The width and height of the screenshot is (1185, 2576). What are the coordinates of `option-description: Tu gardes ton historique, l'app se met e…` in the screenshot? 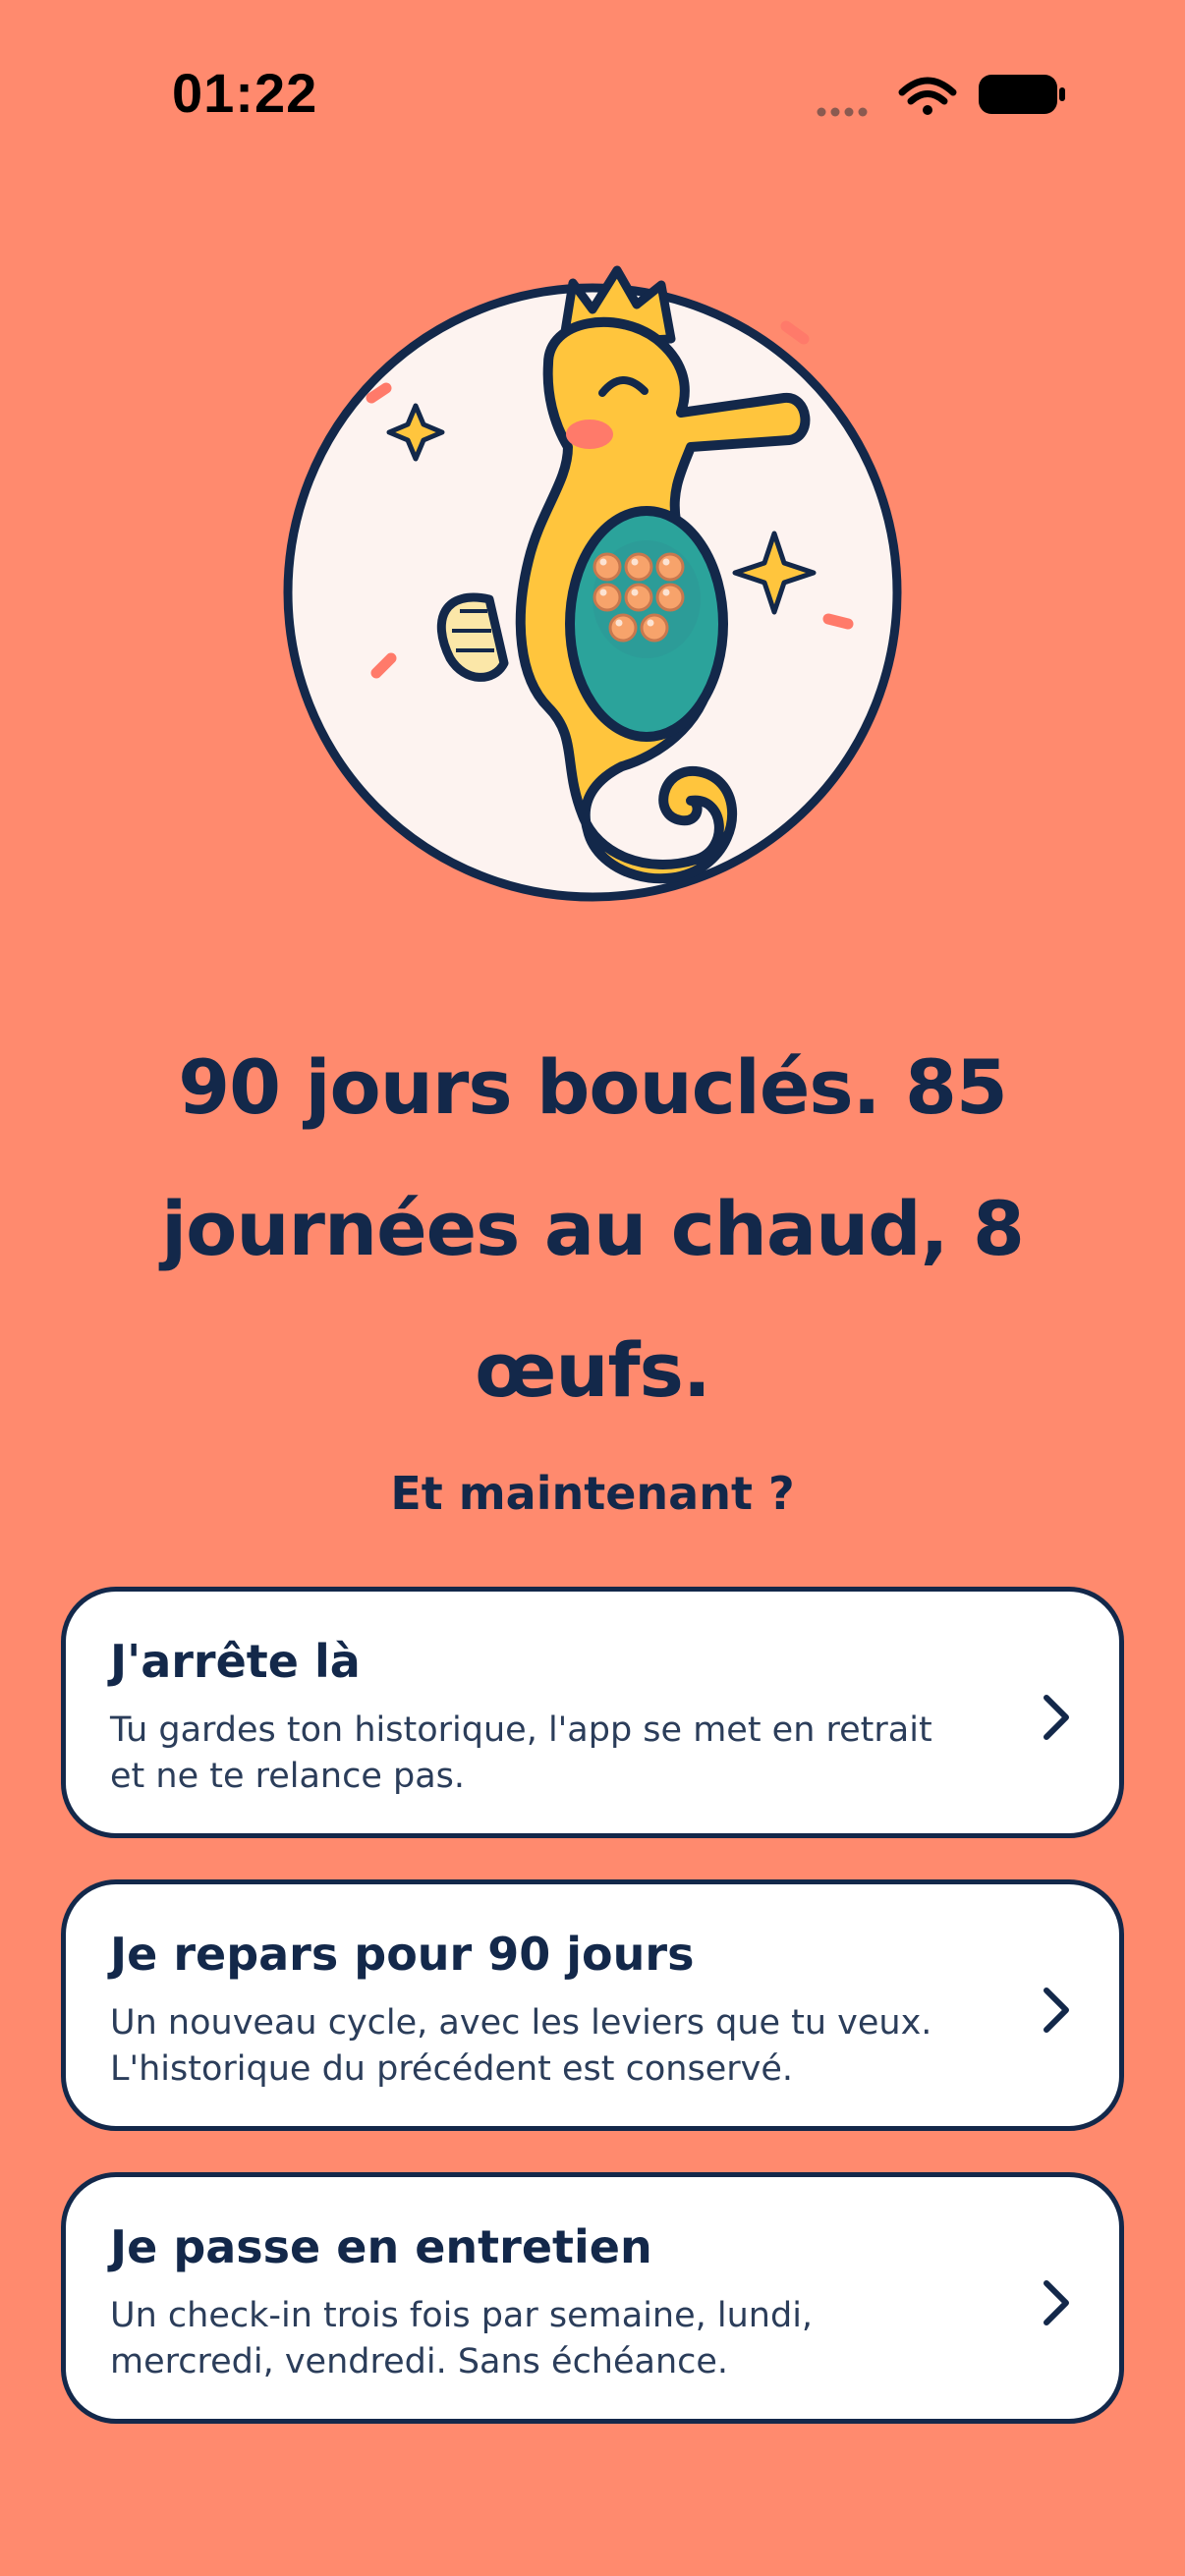 It's located at (521, 1753).